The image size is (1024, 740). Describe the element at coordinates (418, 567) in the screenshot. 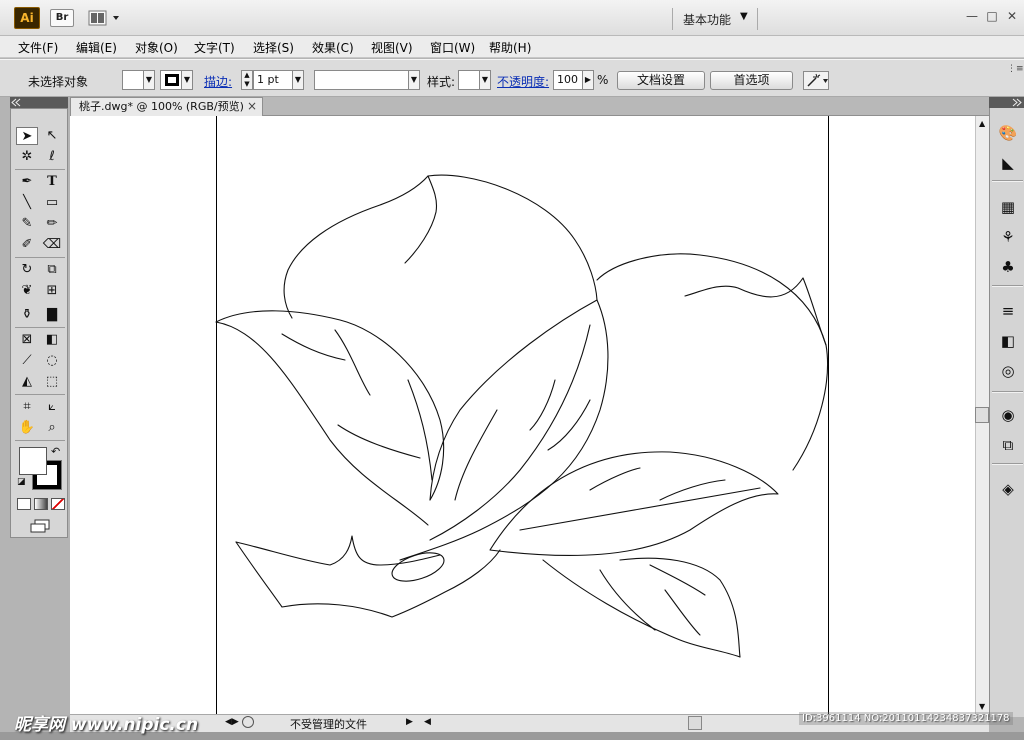

I see `branch-knot` at that location.